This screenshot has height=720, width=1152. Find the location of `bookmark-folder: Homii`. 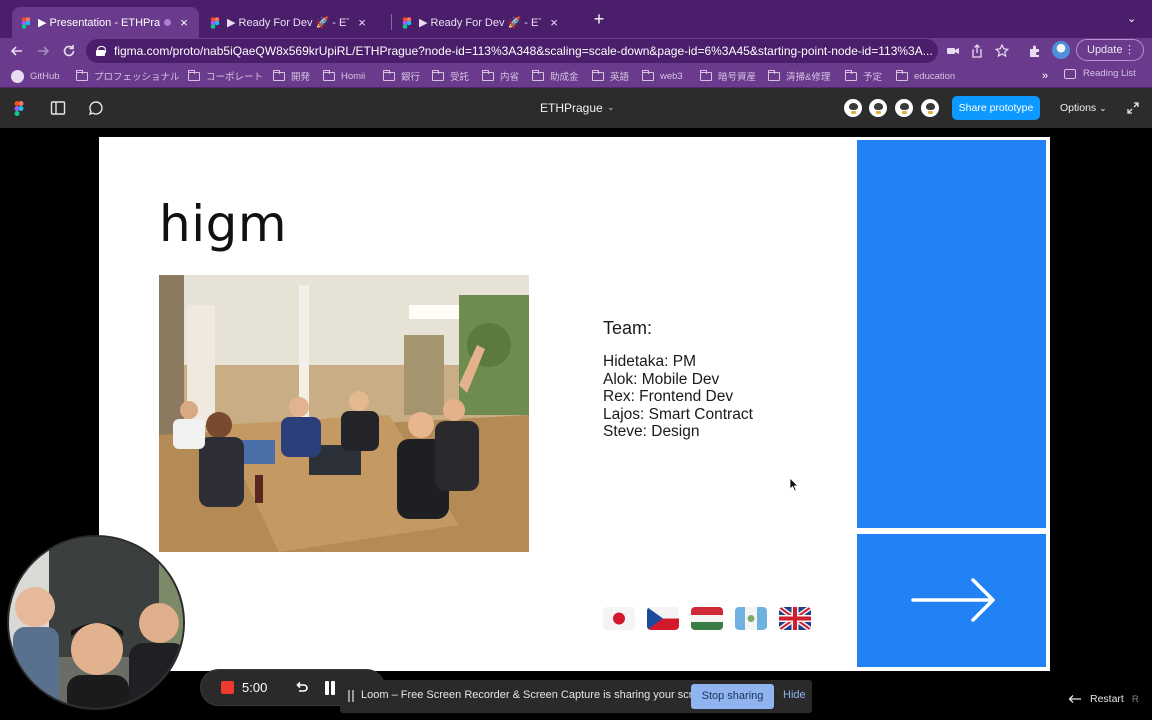

bookmark-folder: Homii is located at coordinates (344, 76).